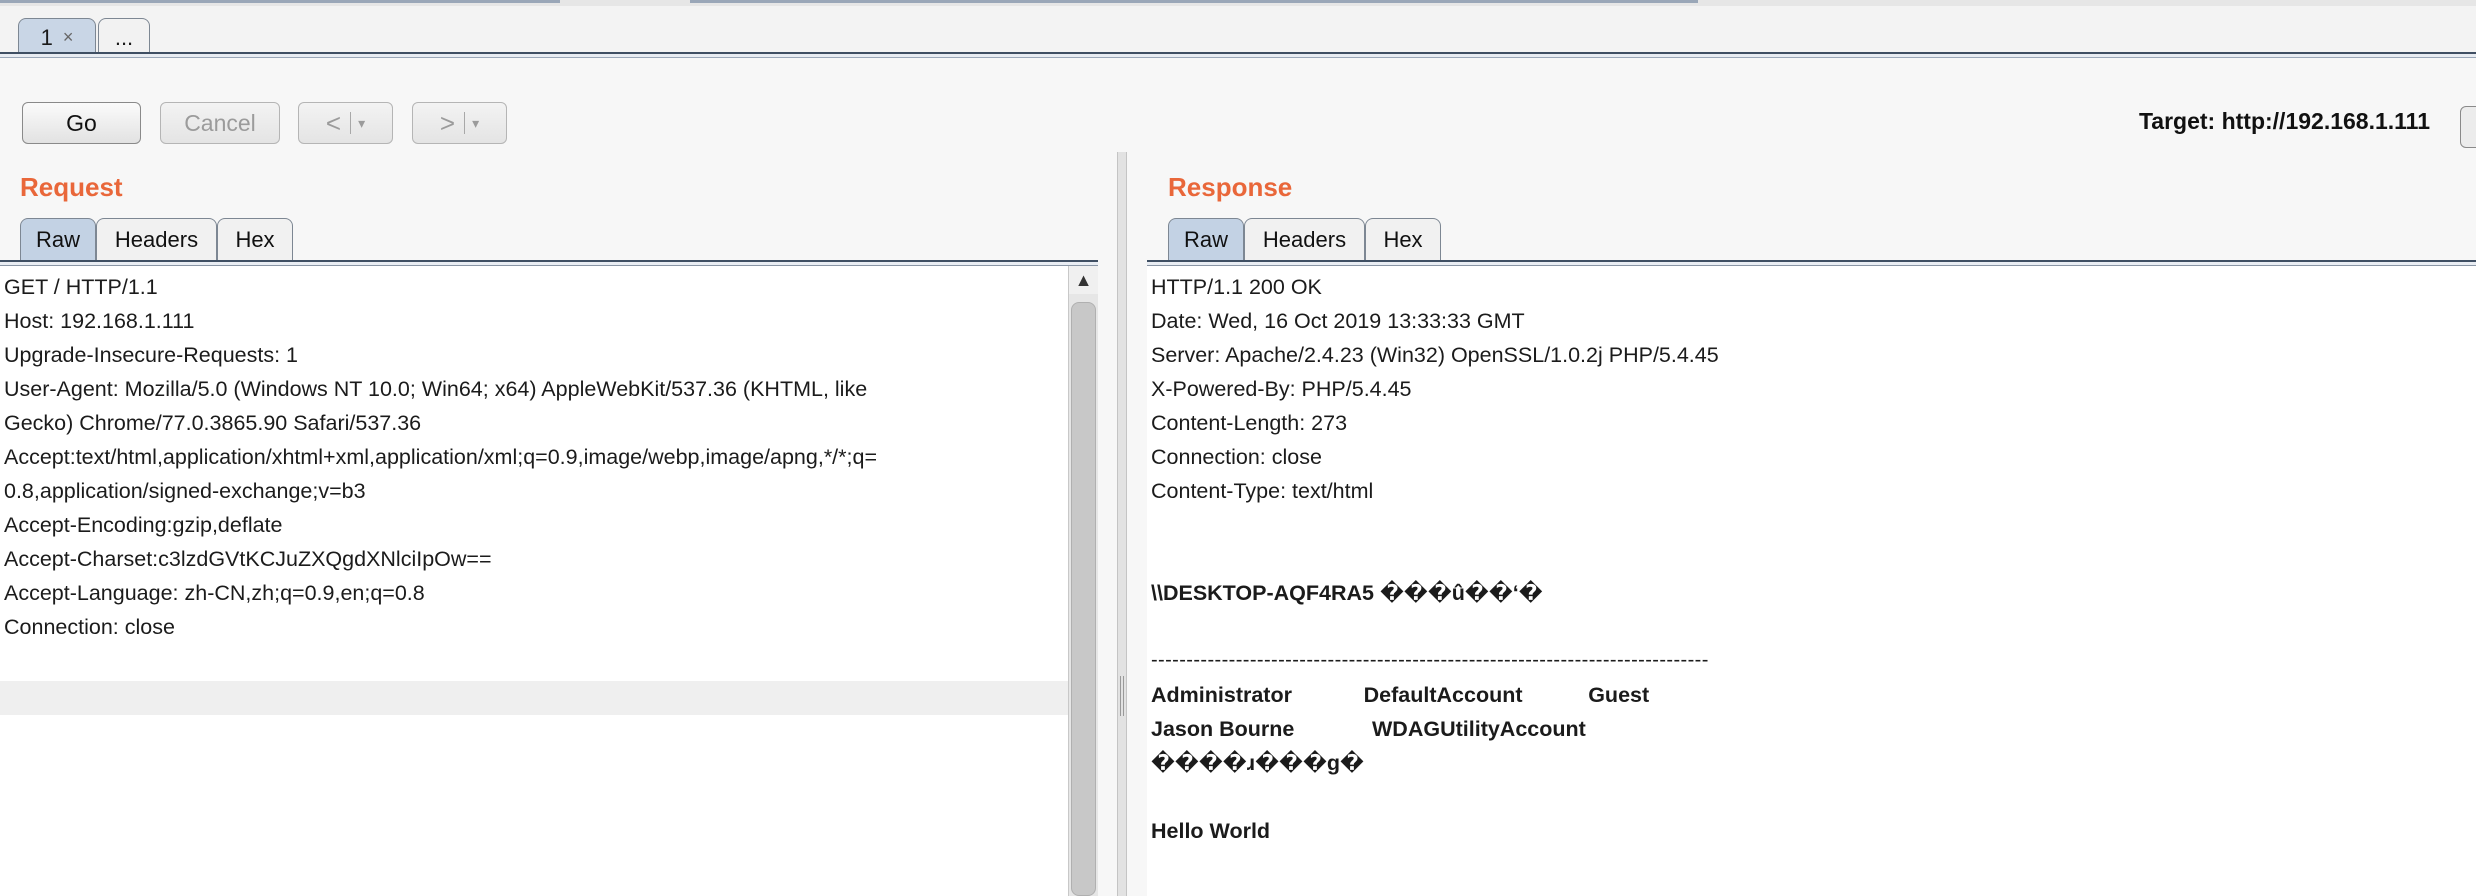 This screenshot has height=896, width=2476. I want to click on back-button: < ▾, so click(345, 123).